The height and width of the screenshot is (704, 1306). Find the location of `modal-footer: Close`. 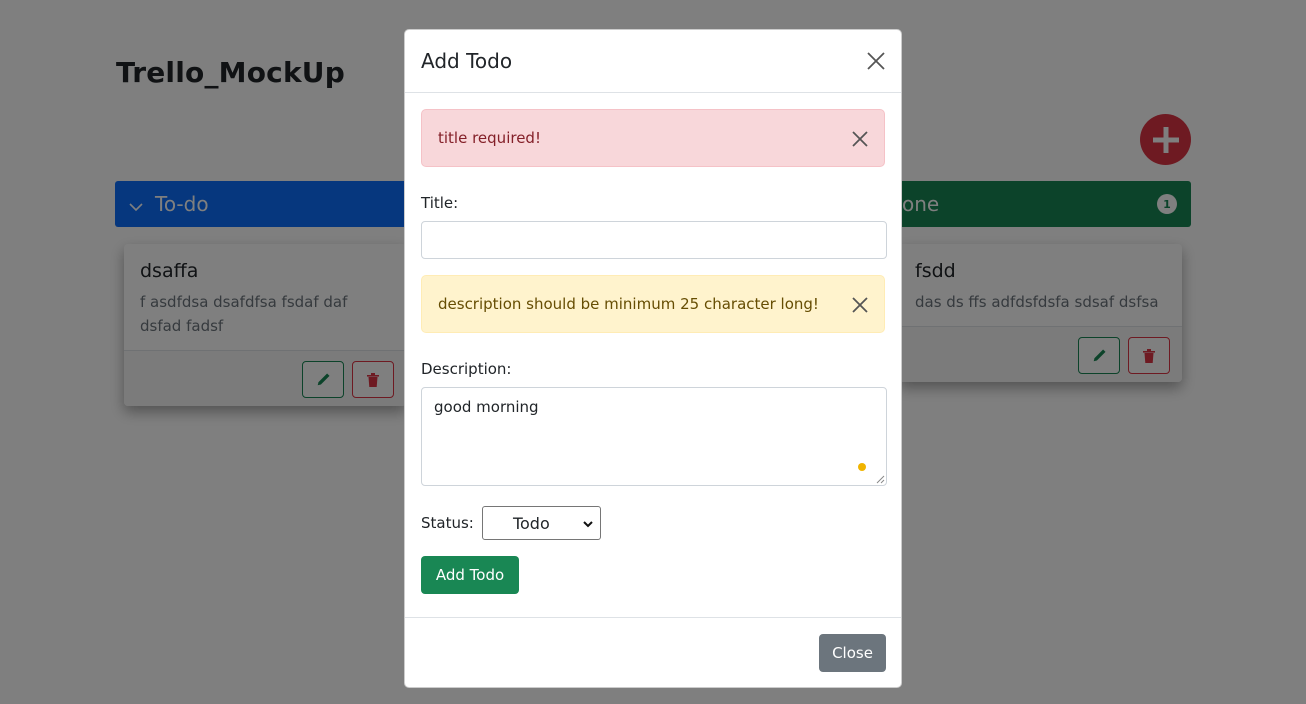

modal-footer: Close is located at coordinates (653, 652).